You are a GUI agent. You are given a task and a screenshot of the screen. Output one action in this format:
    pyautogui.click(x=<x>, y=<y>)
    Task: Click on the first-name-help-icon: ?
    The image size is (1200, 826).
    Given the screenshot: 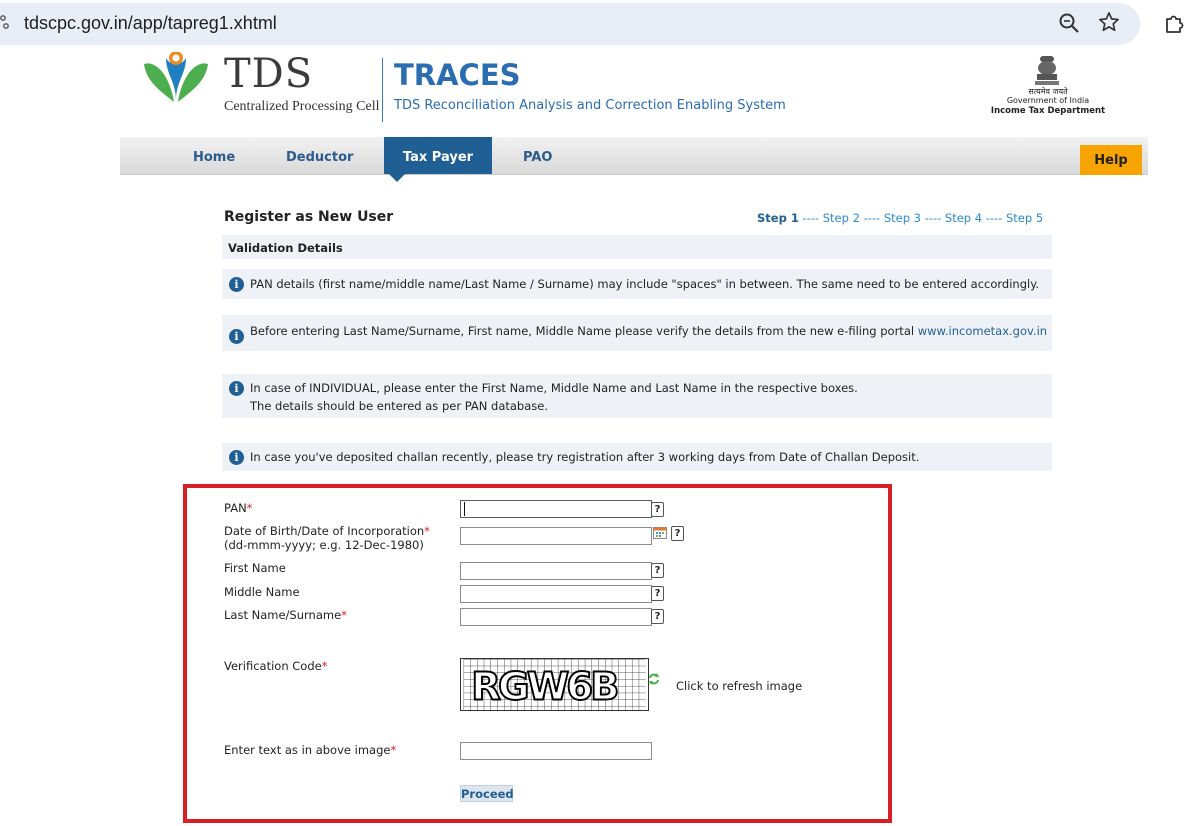 What is the action you would take?
    pyautogui.click(x=657, y=570)
    